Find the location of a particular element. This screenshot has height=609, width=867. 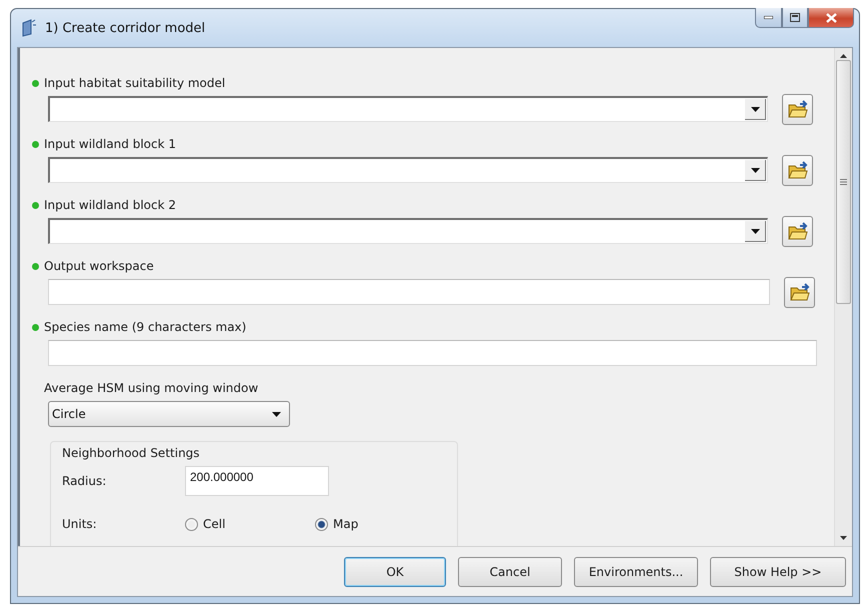

maximize-icon is located at coordinates (795, 17).